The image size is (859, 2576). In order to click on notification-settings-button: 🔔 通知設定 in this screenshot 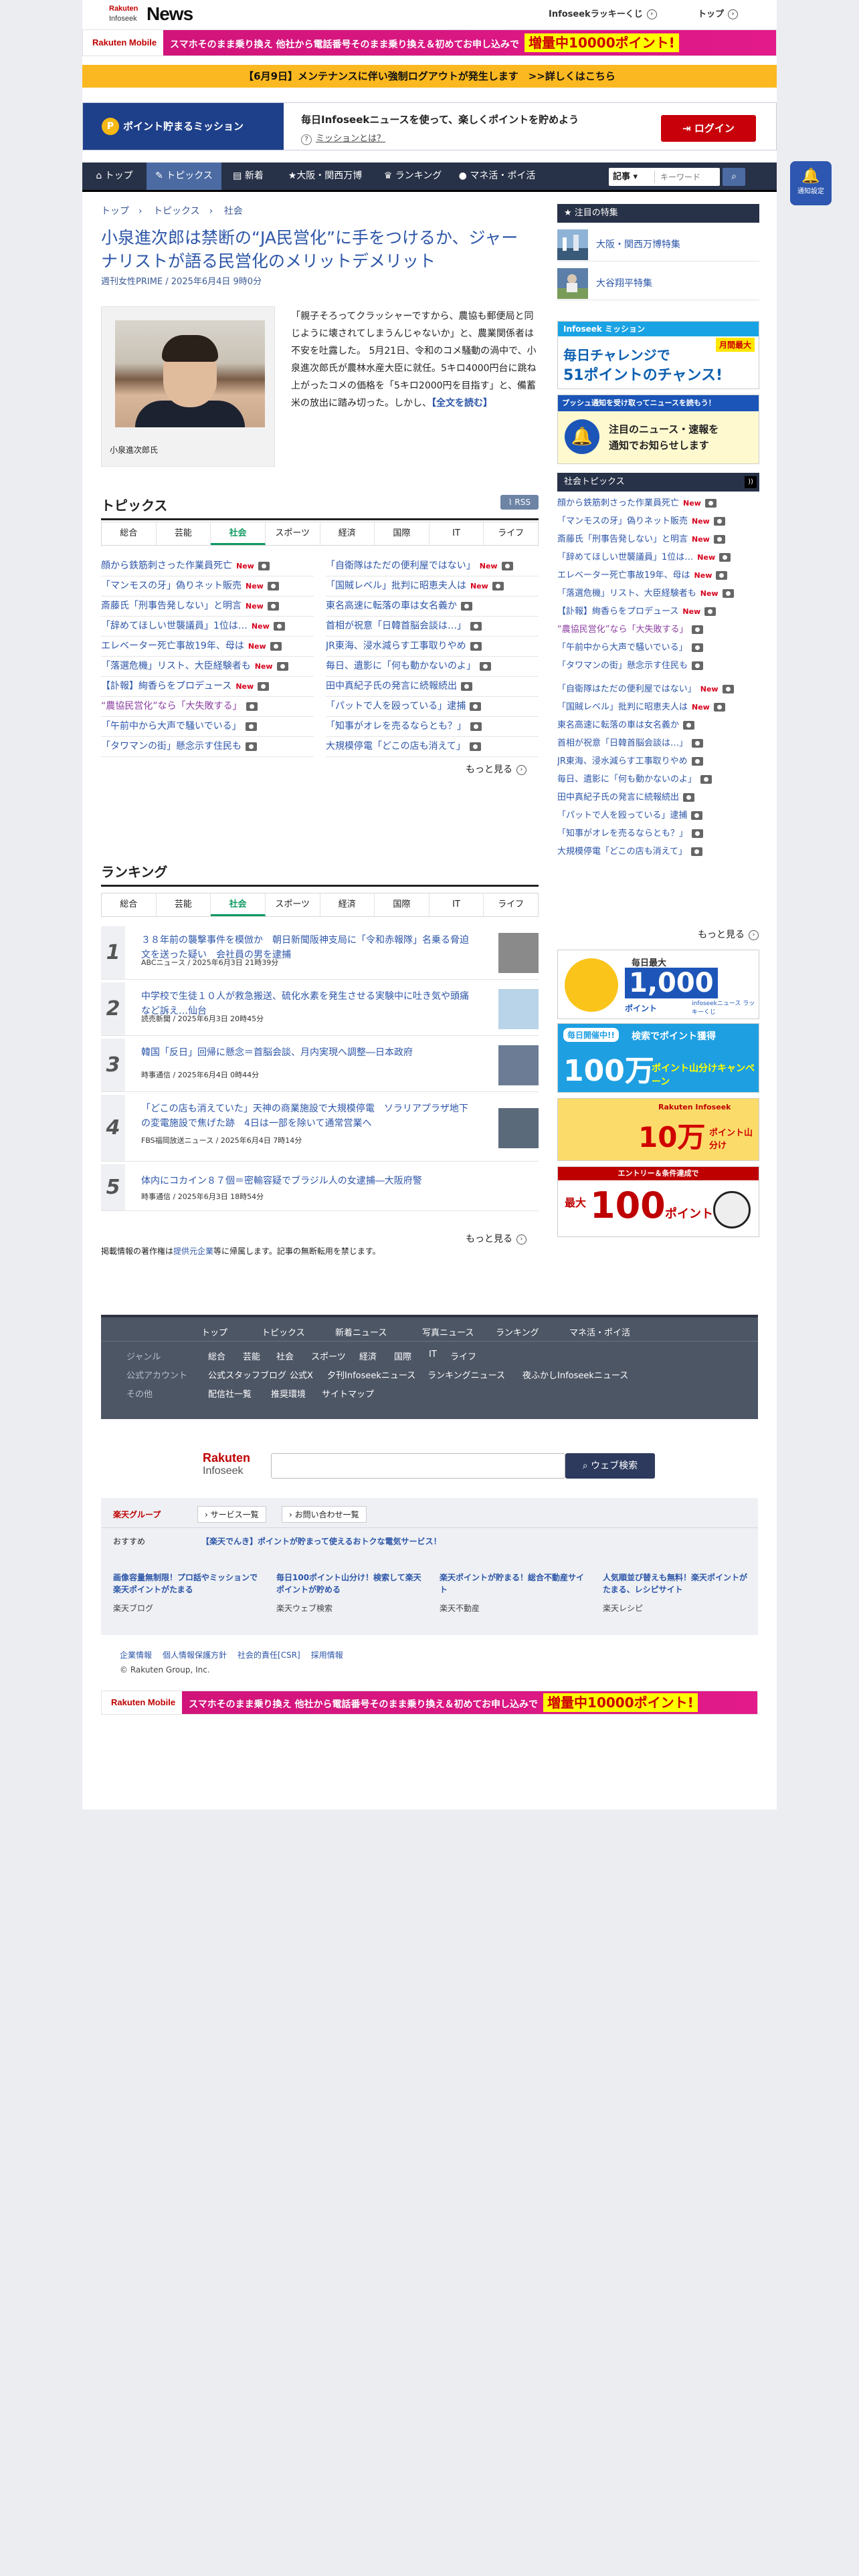, I will do `click(811, 183)`.